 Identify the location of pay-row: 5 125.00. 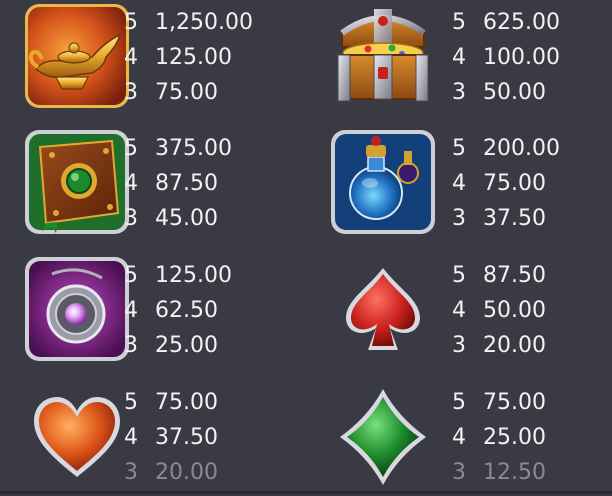
(178, 275).